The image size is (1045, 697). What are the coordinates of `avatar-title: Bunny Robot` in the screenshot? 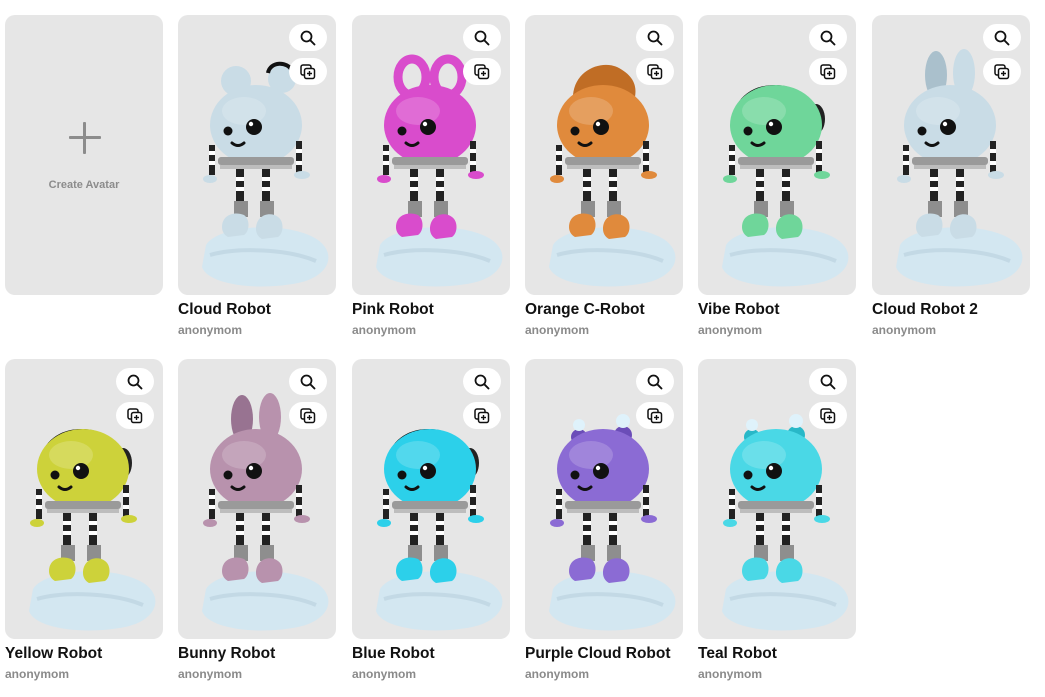 It's located at (226, 654).